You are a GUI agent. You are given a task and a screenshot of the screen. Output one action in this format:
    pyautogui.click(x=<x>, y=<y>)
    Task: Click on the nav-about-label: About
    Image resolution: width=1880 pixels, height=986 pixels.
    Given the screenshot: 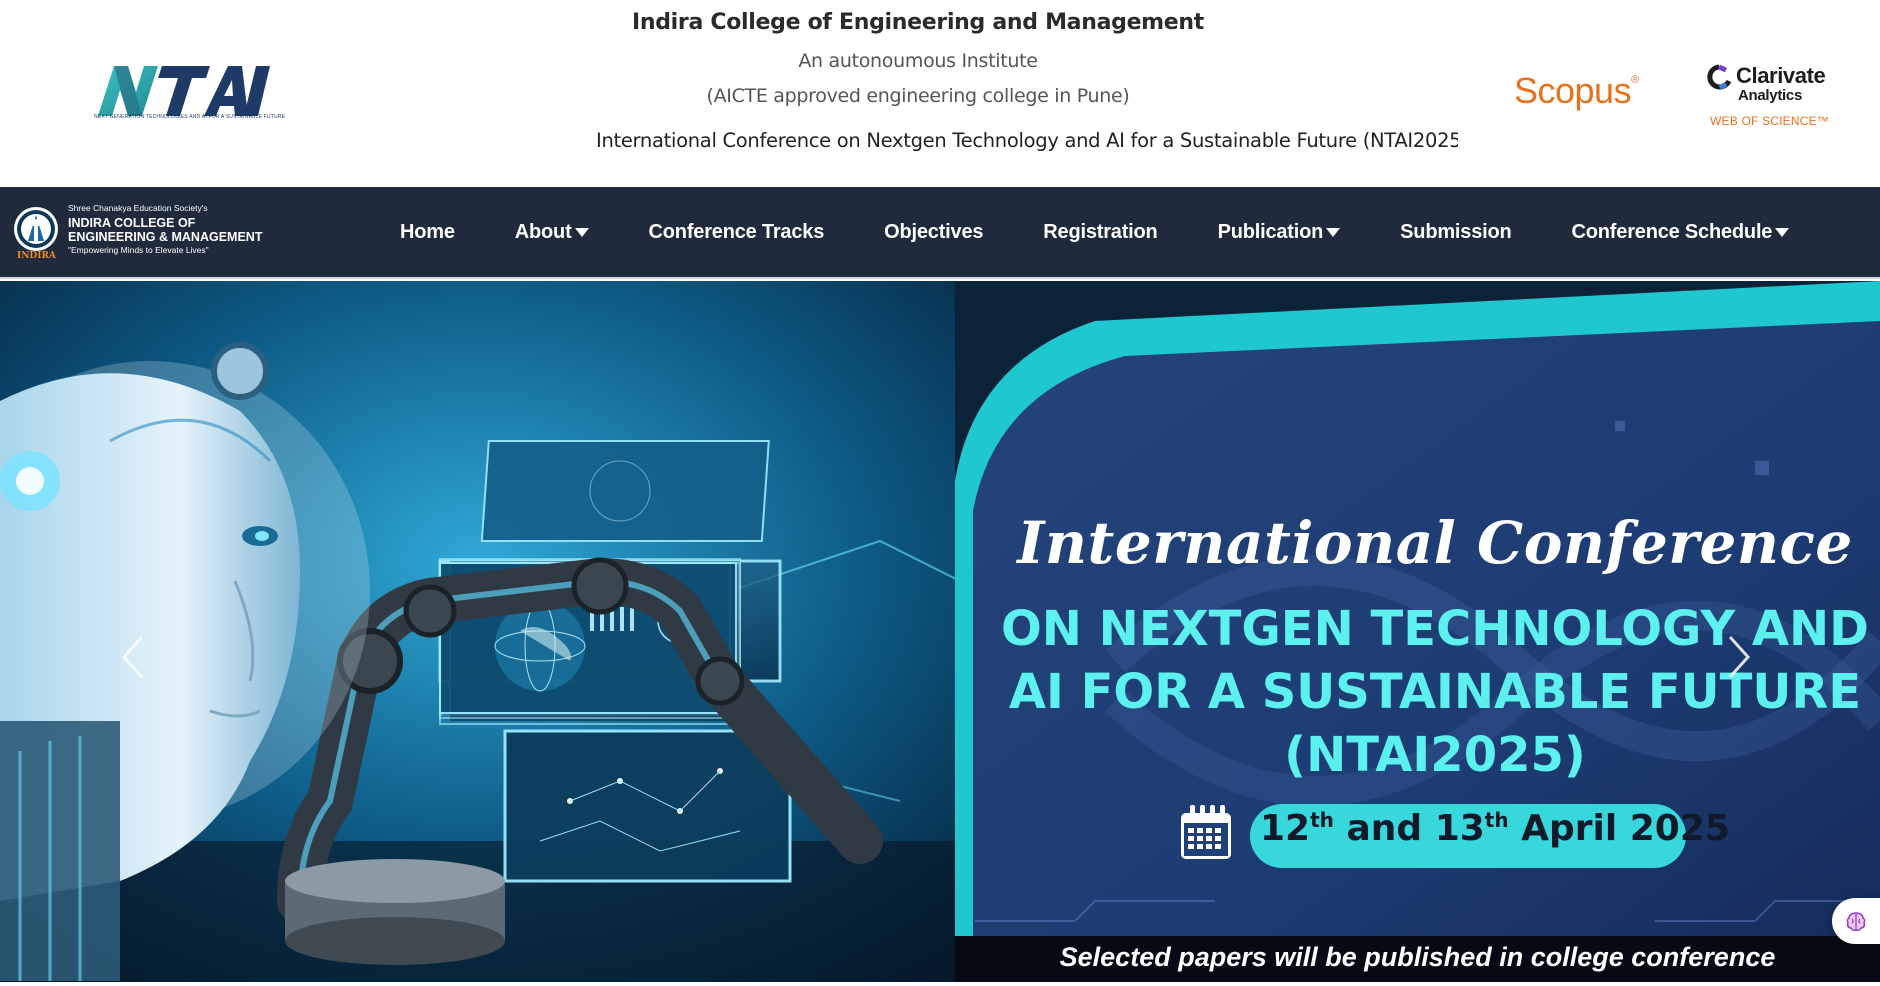 What is the action you would take?
    pyautogui.click(x=543, y=231)
    